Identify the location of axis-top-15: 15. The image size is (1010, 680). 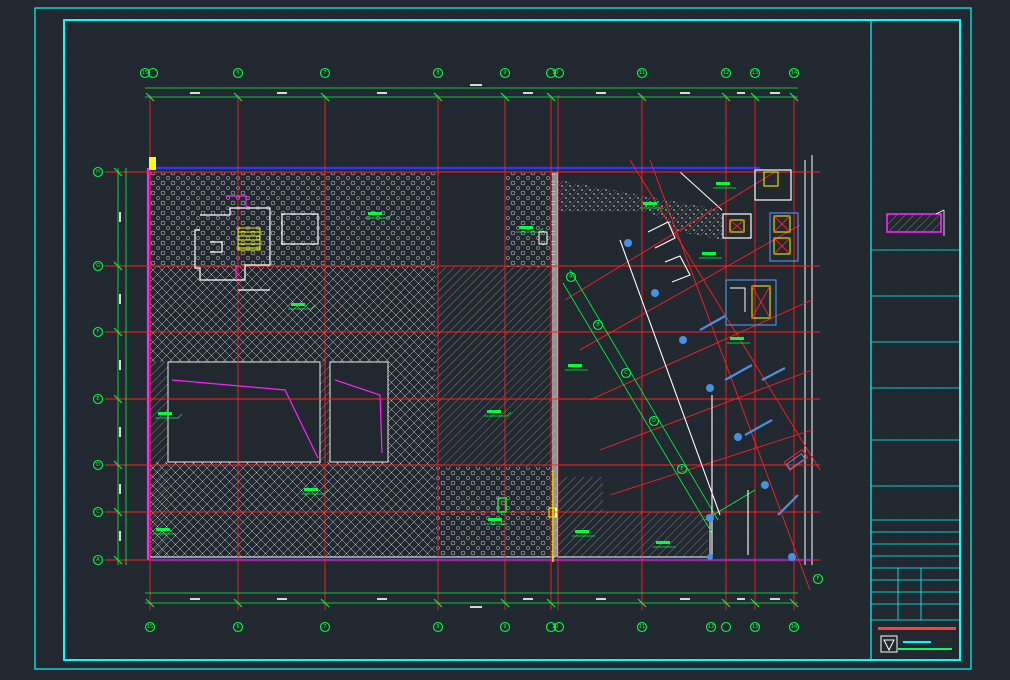
(145, 73).